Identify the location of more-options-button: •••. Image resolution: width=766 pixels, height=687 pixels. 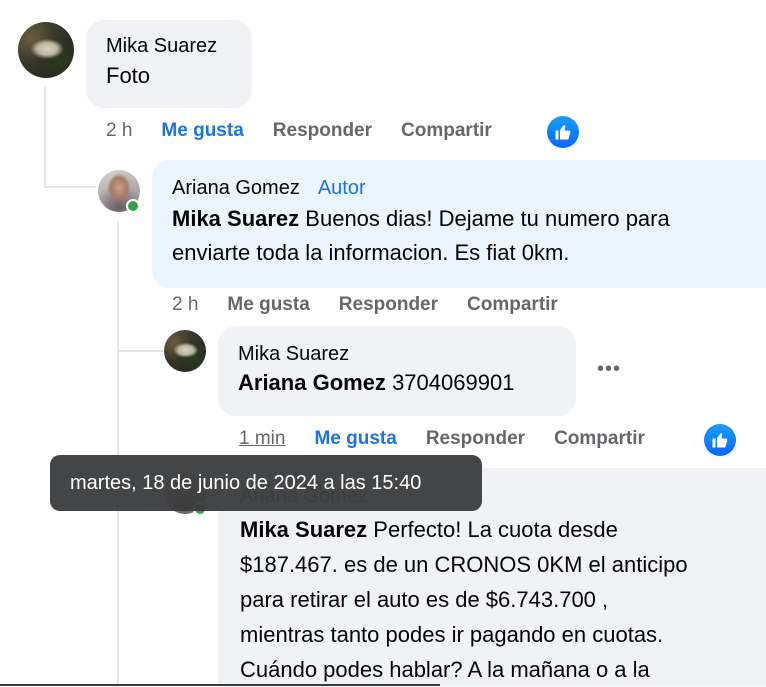
(609, 369).